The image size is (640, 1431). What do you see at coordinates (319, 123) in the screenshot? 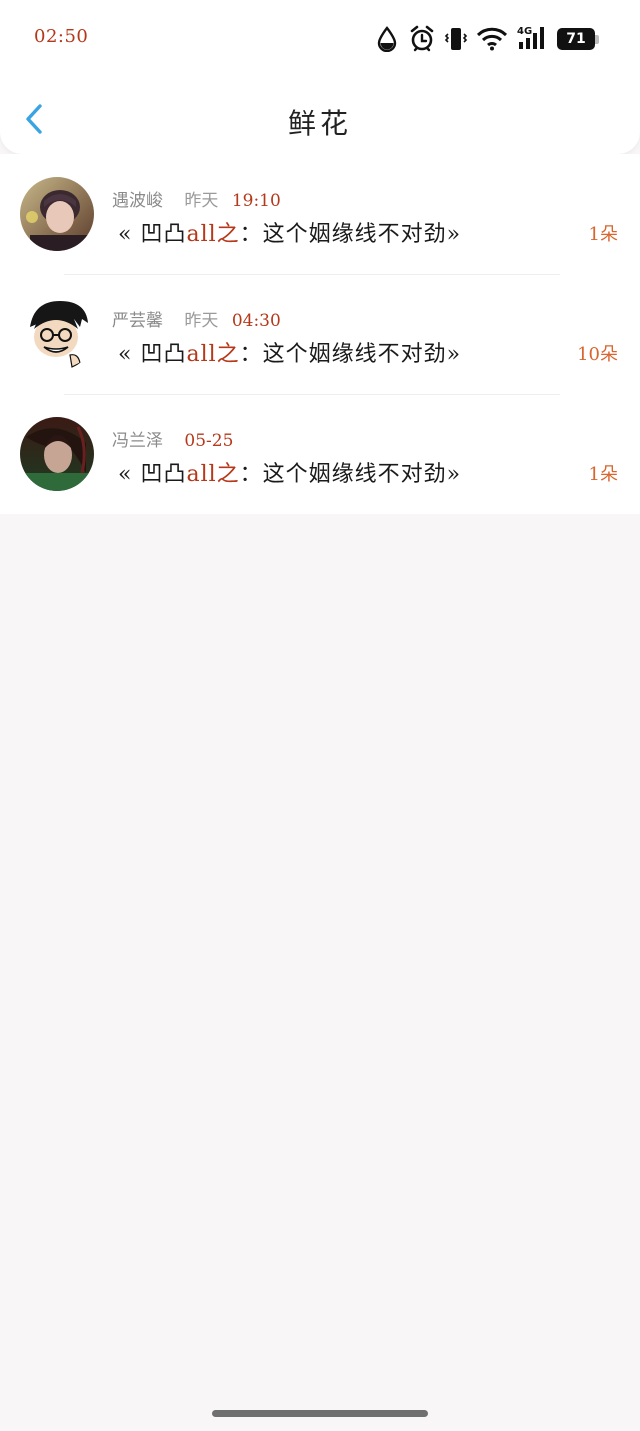
I see `page-title: 鲜花` at bounding box center [319, 123].